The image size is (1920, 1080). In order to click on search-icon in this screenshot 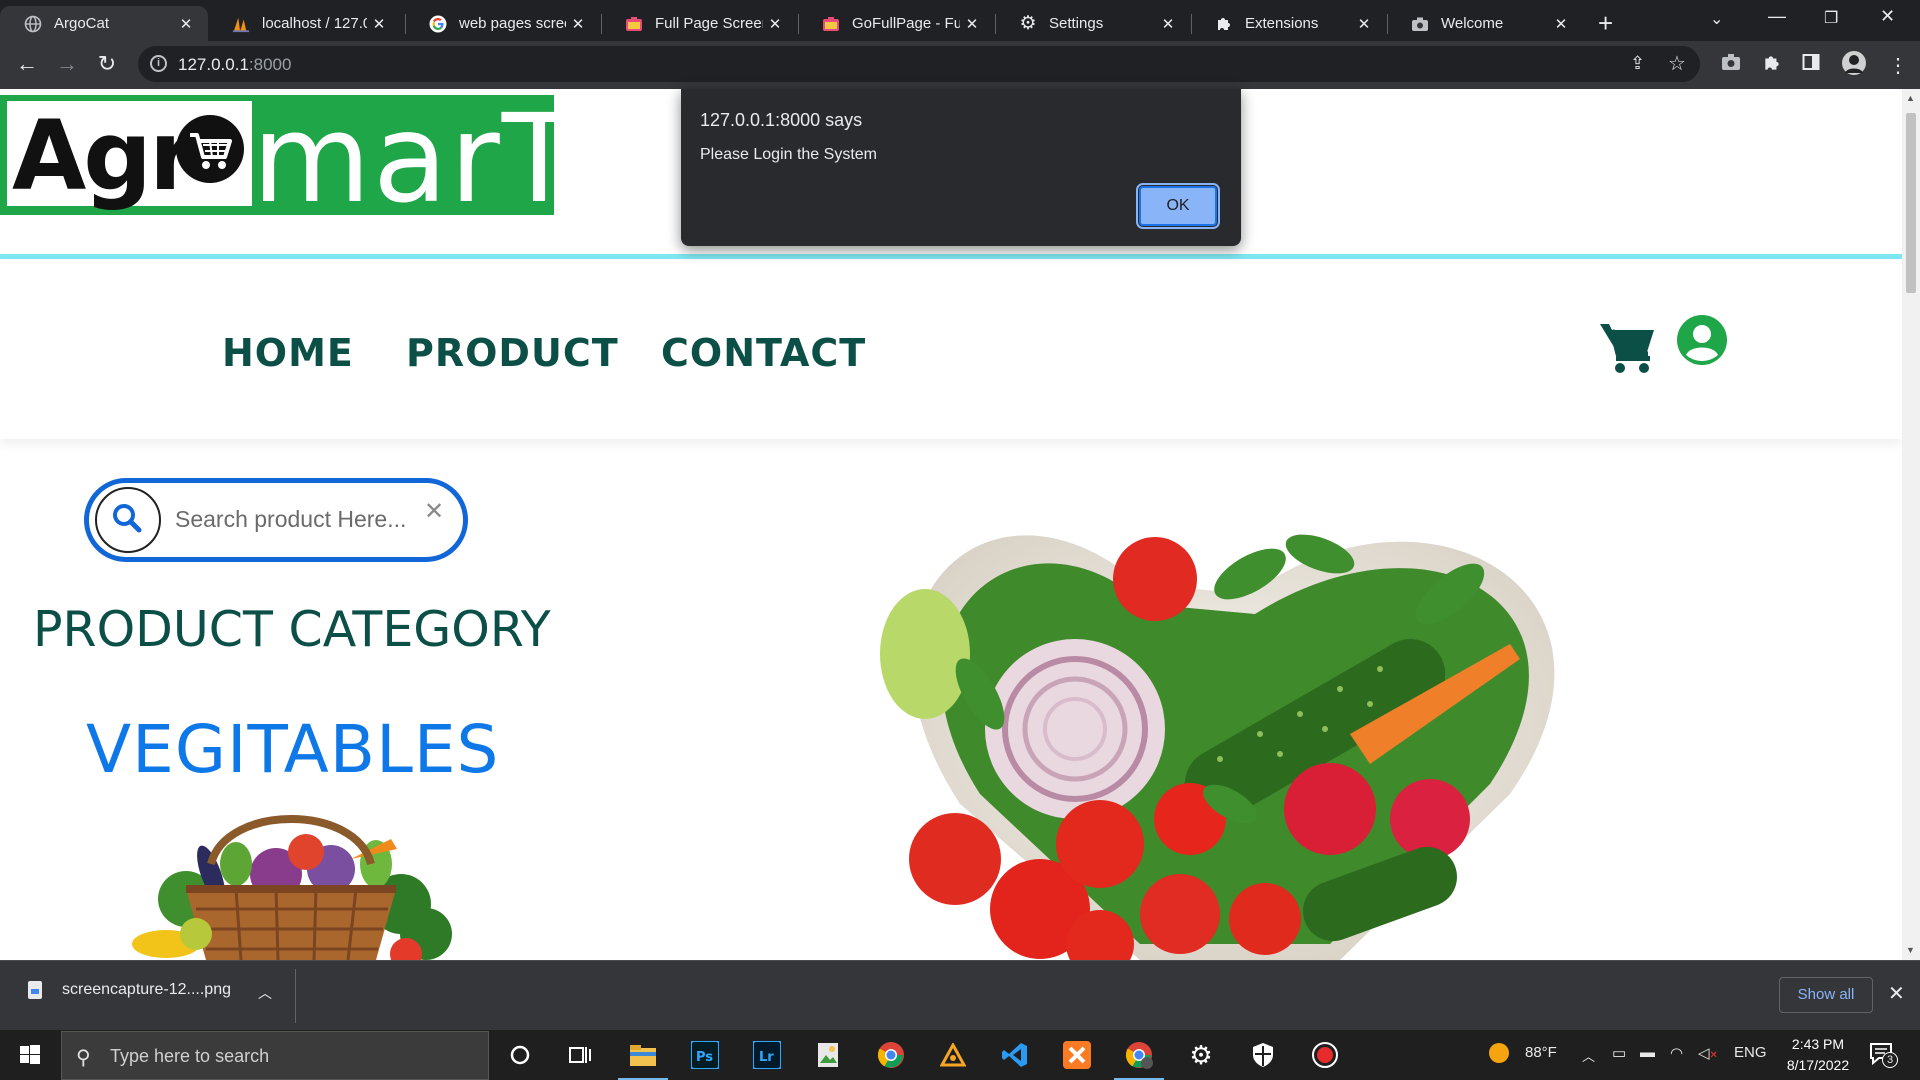, I will do `click(128, 520)`.